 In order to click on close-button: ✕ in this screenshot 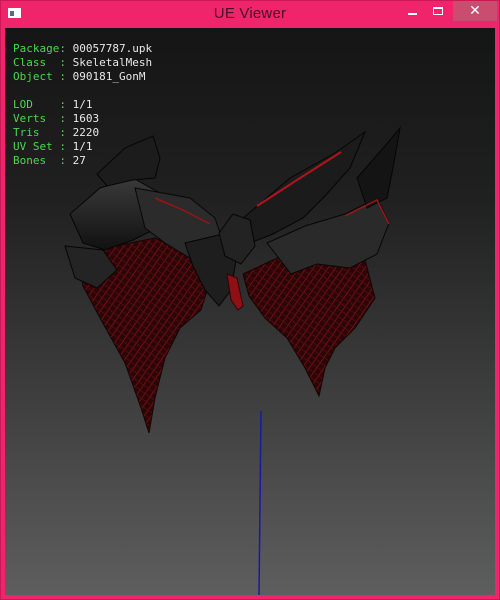, I will do `click(475, 11)`.